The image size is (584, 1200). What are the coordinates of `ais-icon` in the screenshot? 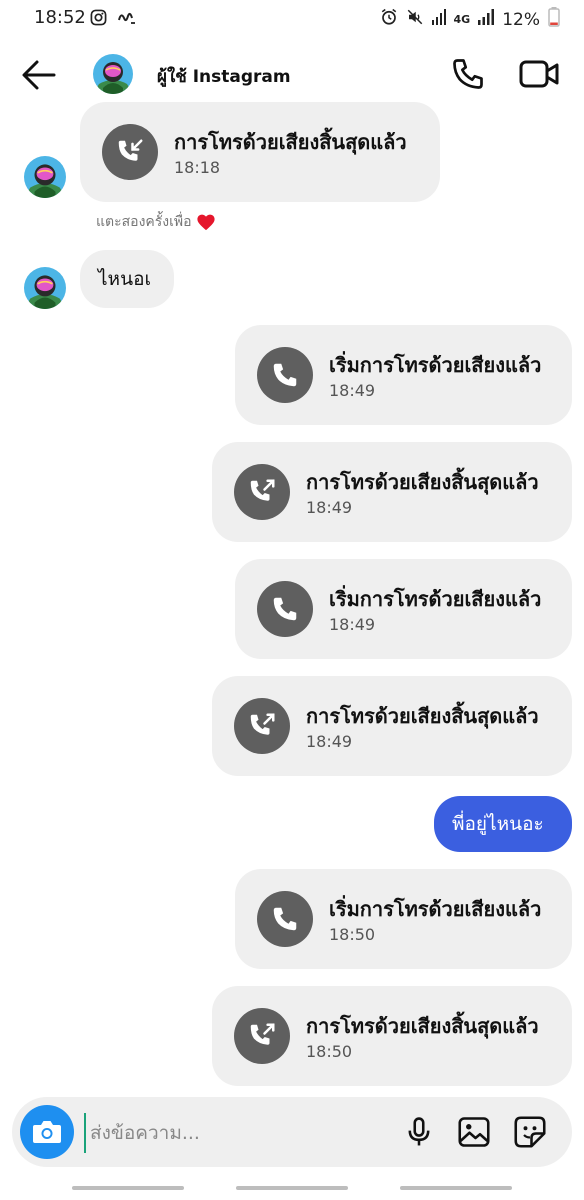 It's located at (127, 20).